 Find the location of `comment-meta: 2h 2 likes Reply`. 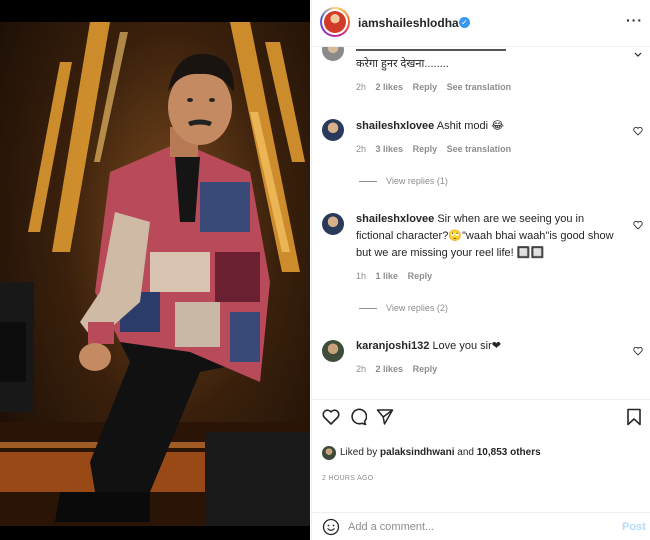

comment-meta: 2h 2 likes Reply is located at coordinates (400, 369).